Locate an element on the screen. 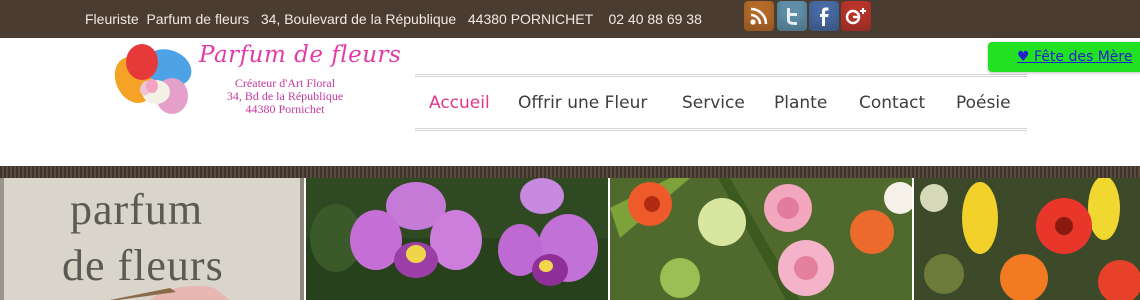 The image size is (1140, 300). nav-item-plante: Plante is located at coordinates (800, 103).